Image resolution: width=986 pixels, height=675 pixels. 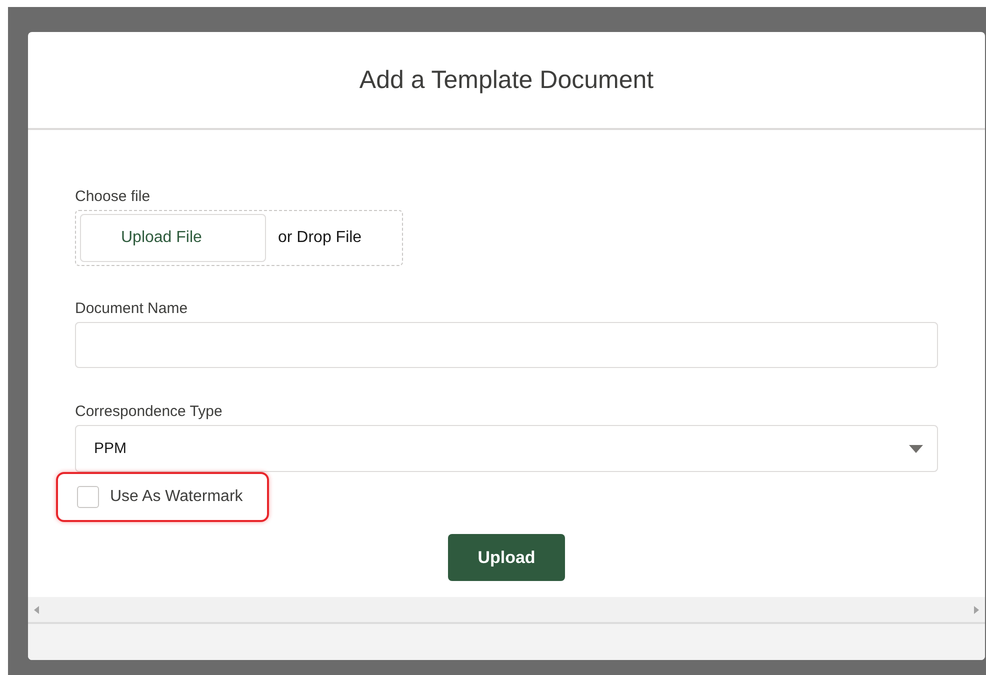 What do you see at coordinates (506, 345) in the screenshot?
I see `input-field` at bounding box center [506, 345].